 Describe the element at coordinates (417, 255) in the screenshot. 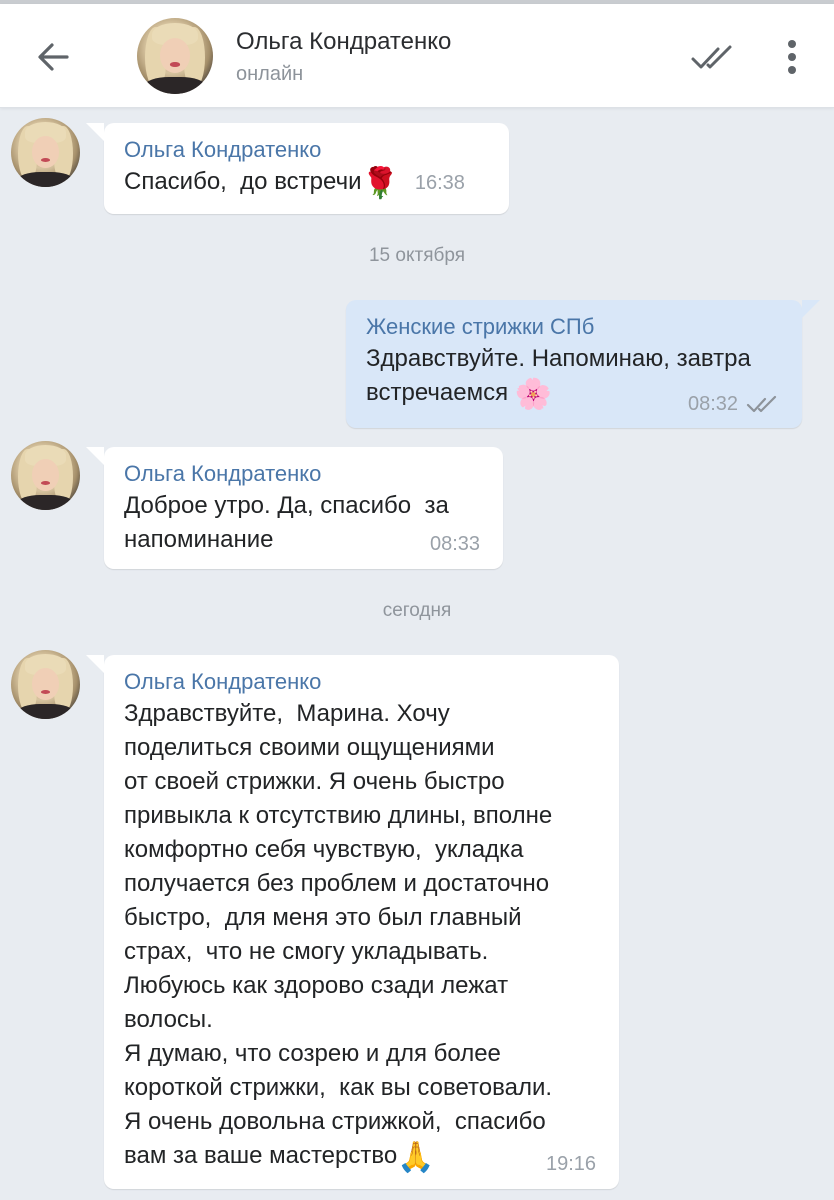

I see `date-separator: 15 октября` at that location.